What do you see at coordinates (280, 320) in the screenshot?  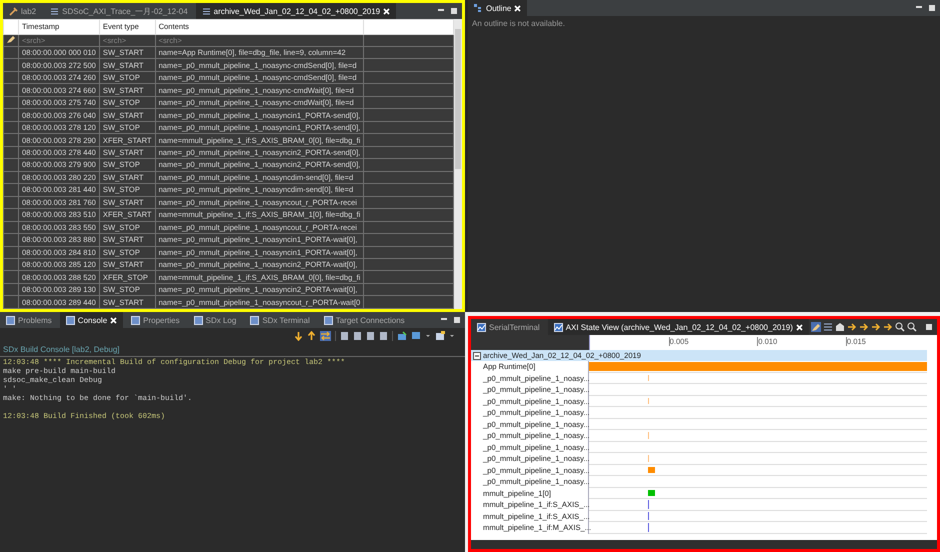 I see `view-tab: SDx Terminal` at bounding box center [280, 320].